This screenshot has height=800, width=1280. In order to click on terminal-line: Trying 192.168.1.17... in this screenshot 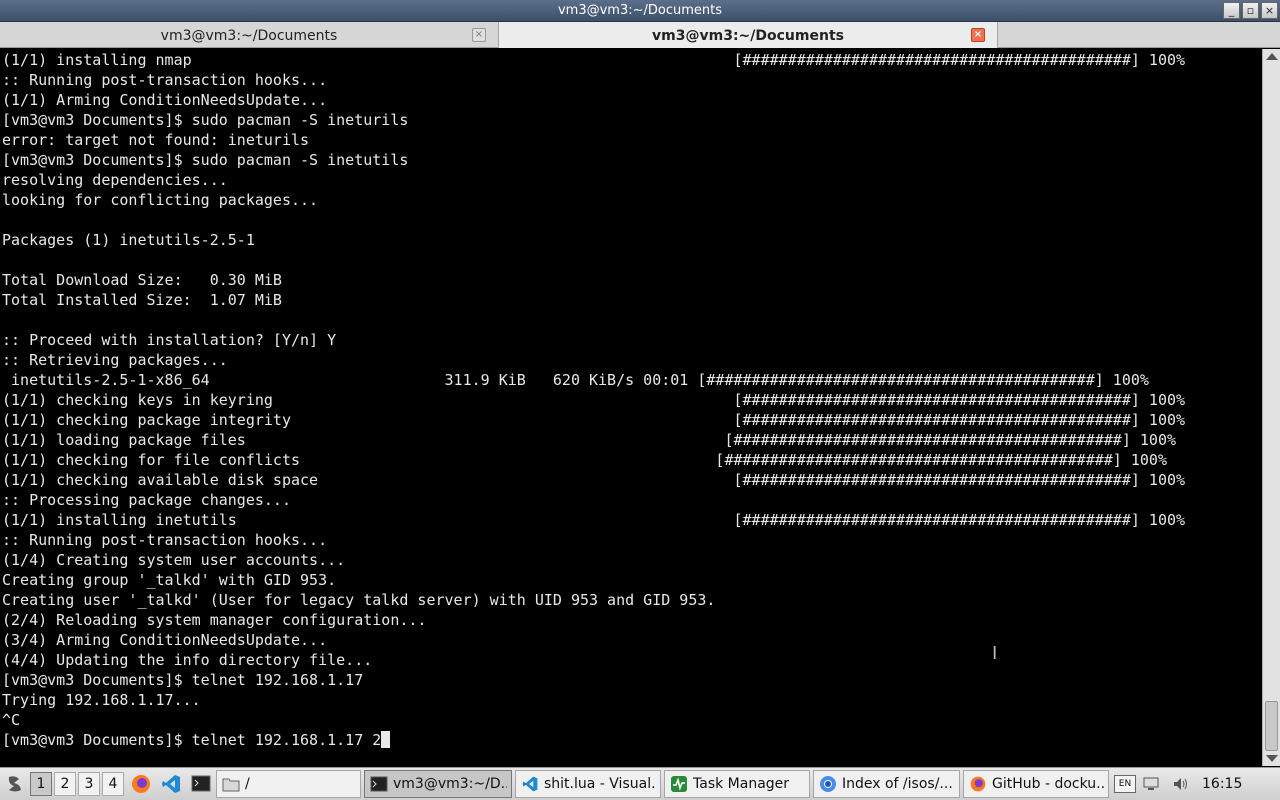, I will do `click(101, 700)`.